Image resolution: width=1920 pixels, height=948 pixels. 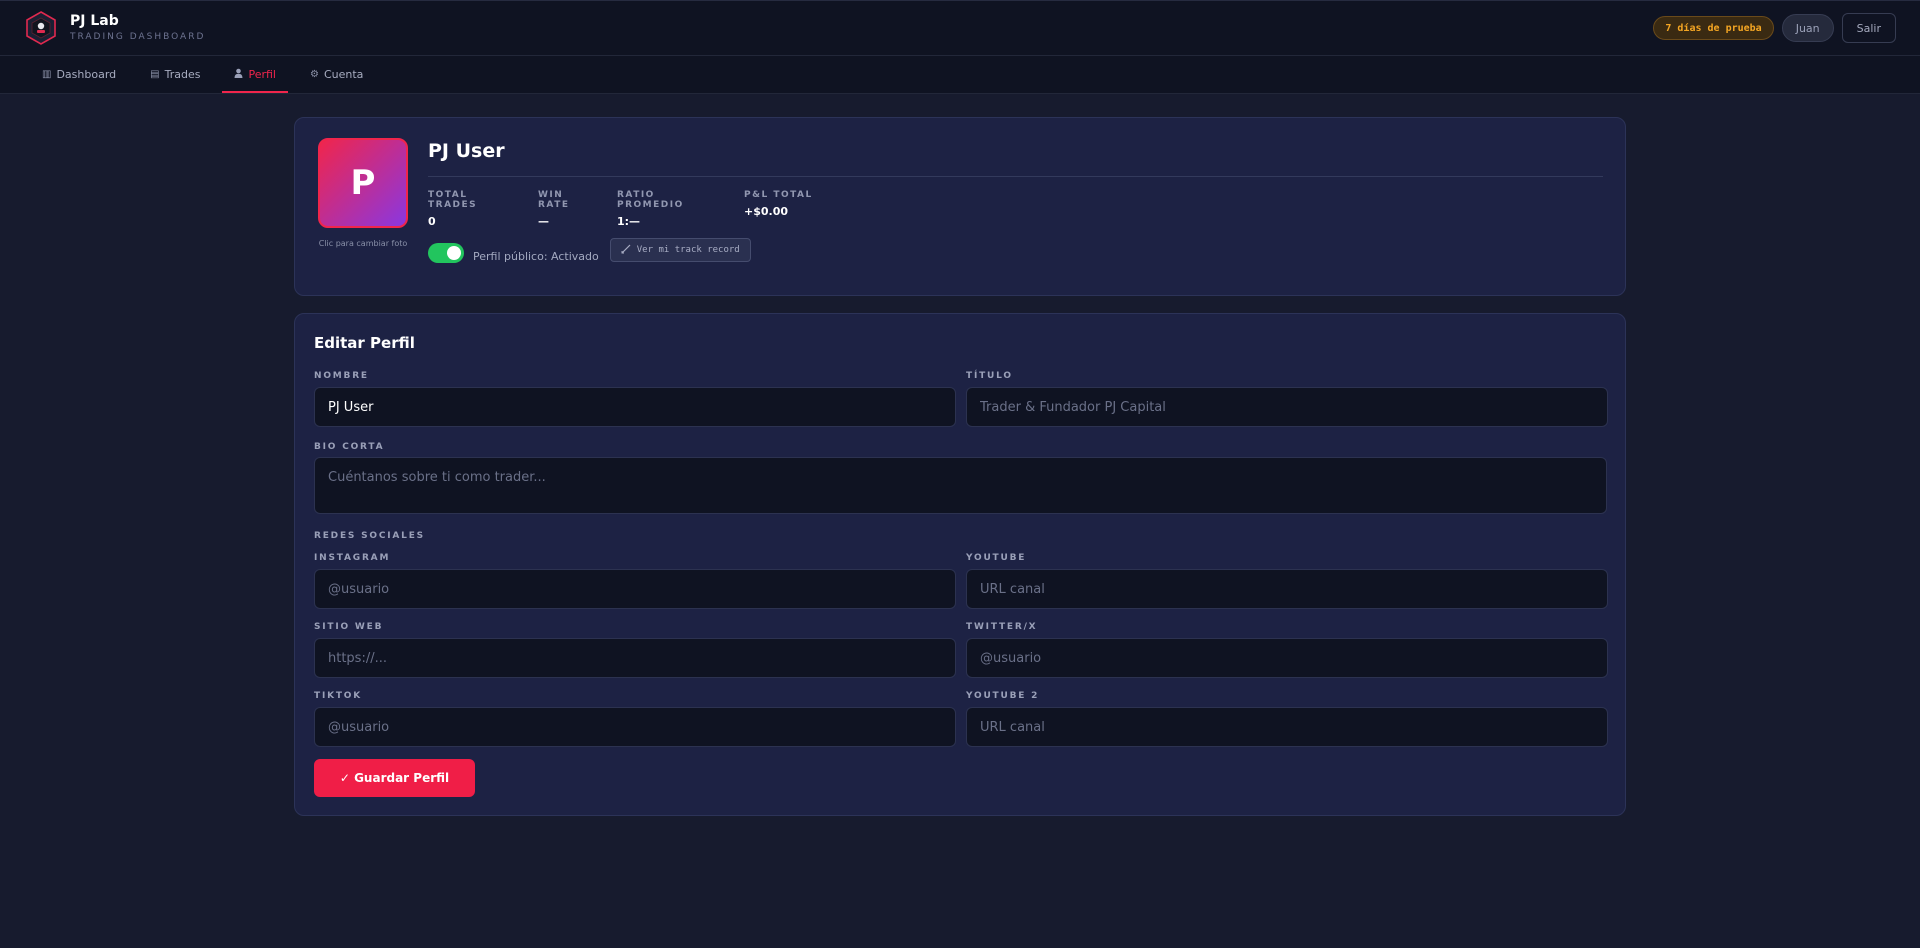 I want to click on twitter-input, so click(x=1287, y=658).